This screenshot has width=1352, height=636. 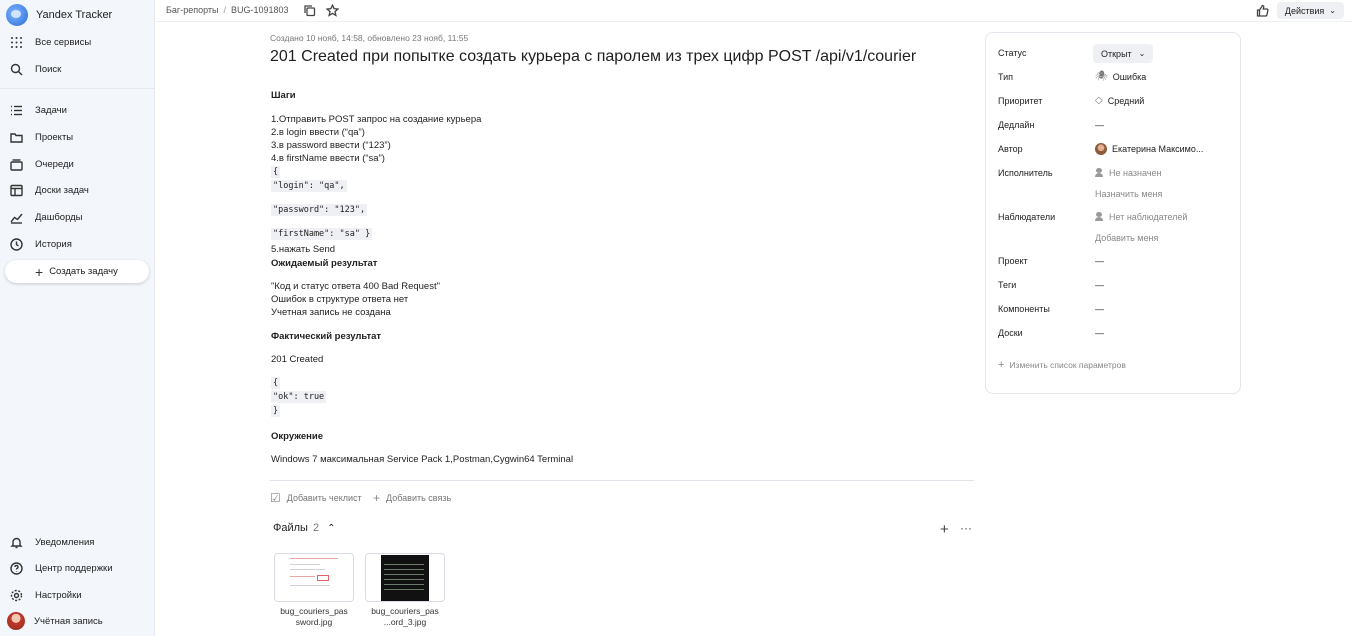 I want to click on tags-value: —, so click(x=1099, y=285).